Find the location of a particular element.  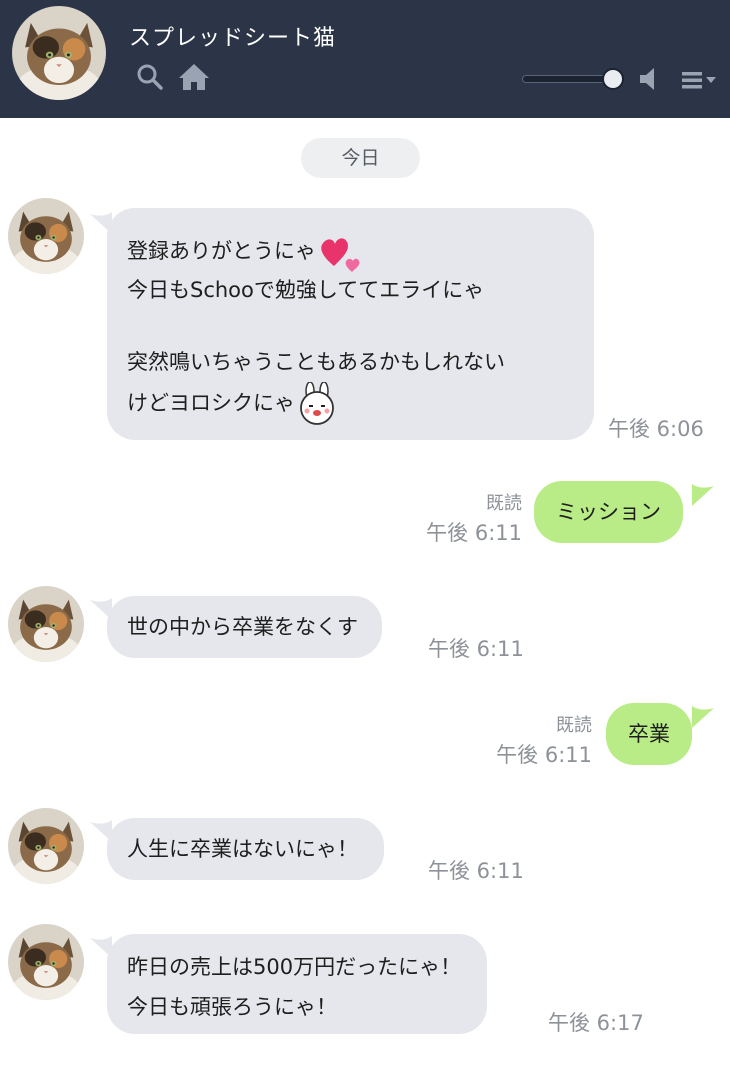

message-meta: 午後 6:17 is located at coordinates (596, 1023).